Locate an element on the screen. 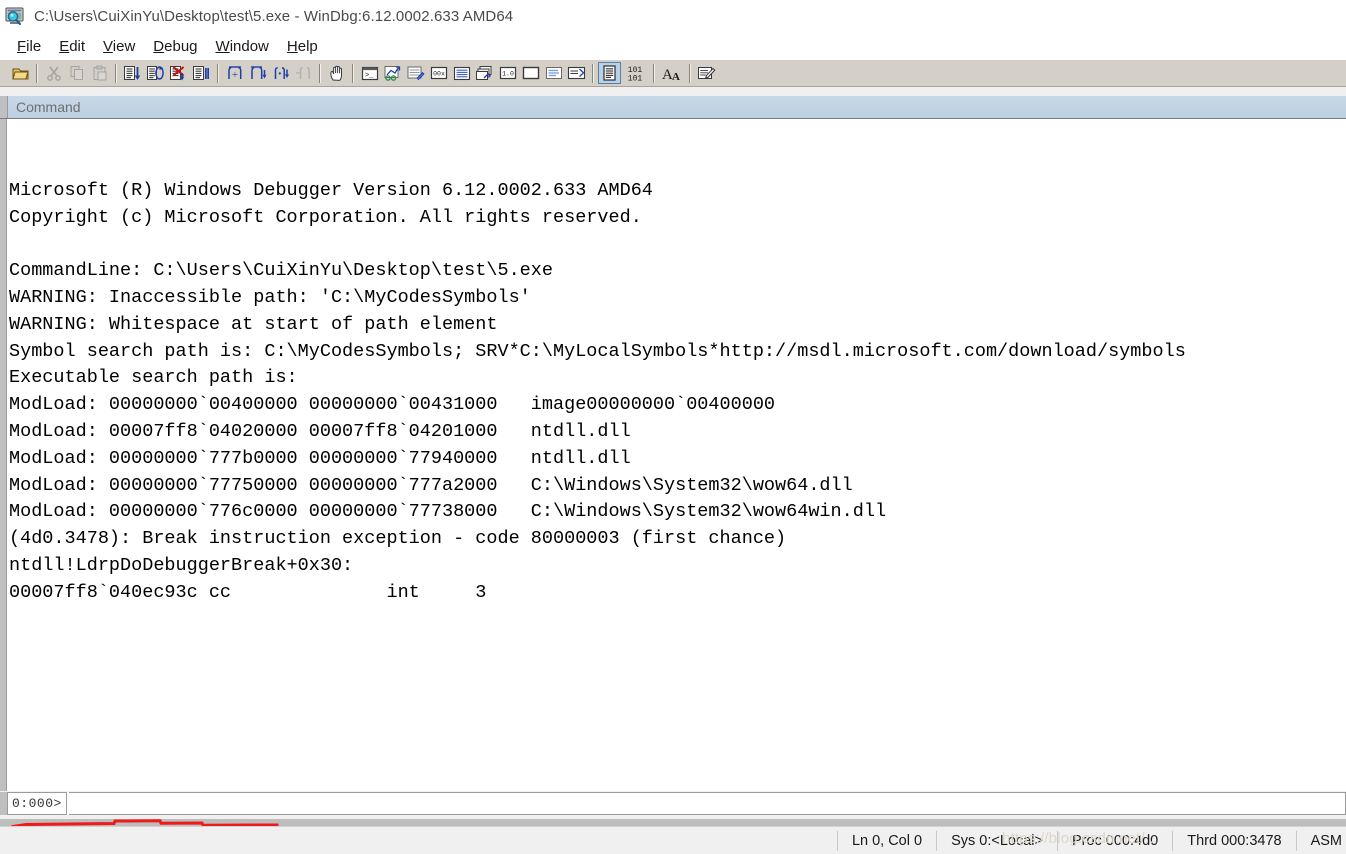 This screenshot has width=1346, height=854. menu-debug-mnemonic: D is located at coordinates (159, 46).